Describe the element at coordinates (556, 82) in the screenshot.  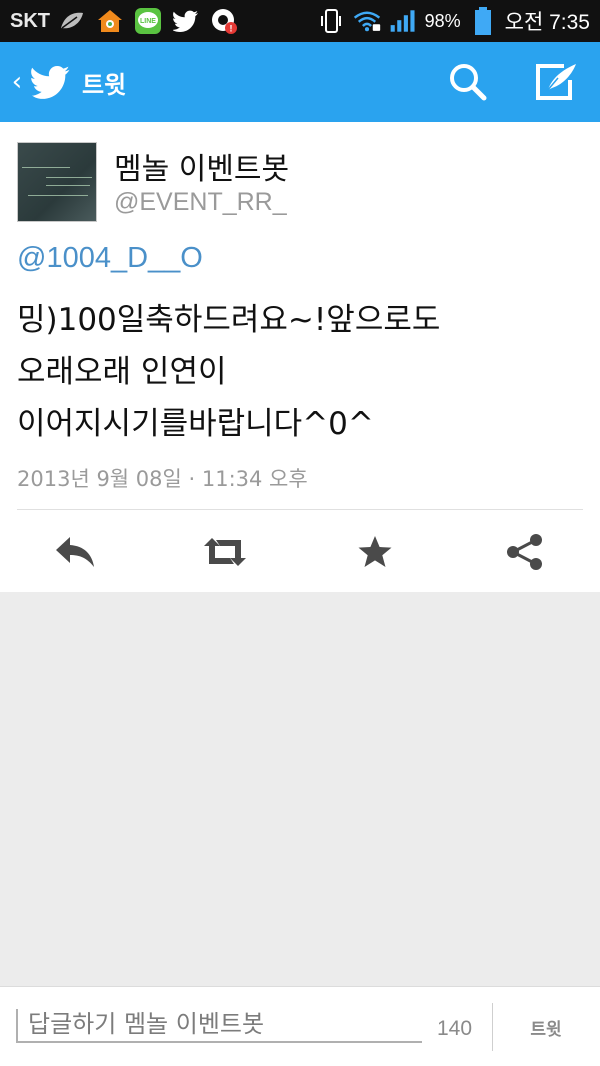
I see `compose-tweet-icon` at that location.